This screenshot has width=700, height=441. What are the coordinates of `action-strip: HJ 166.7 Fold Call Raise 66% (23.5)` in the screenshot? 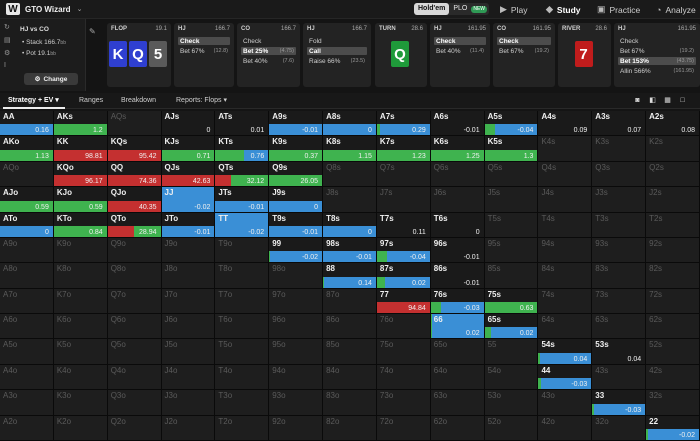 It's located at (337, 55).